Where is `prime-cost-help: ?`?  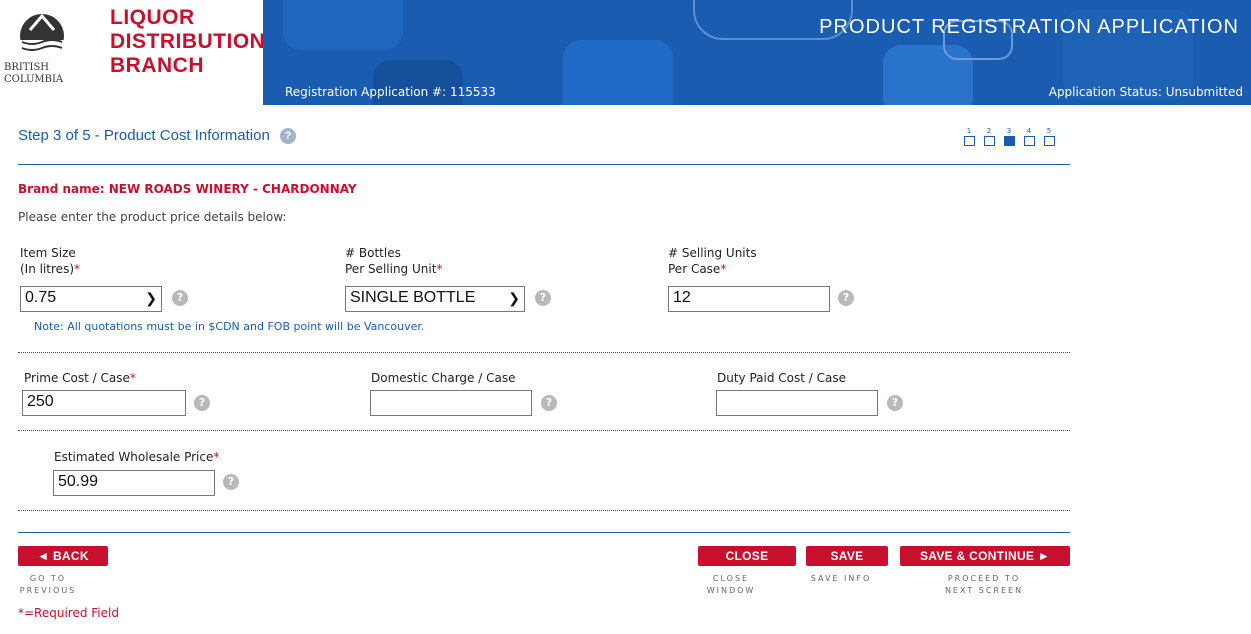 prime-cost-help: ? is located at coordinates (202, 403).